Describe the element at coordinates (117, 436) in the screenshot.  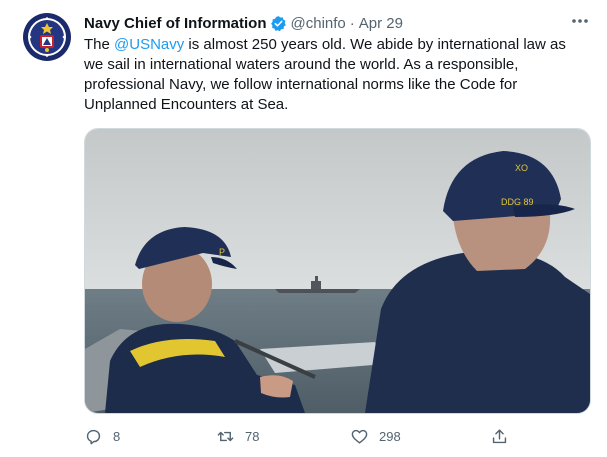
I see `reply-count: 8` at that location.